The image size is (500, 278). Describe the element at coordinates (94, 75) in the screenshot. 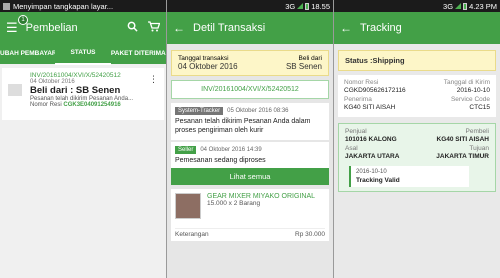

I see `invoice-number: INV/20161004/XVI/X/52420512` at that location.